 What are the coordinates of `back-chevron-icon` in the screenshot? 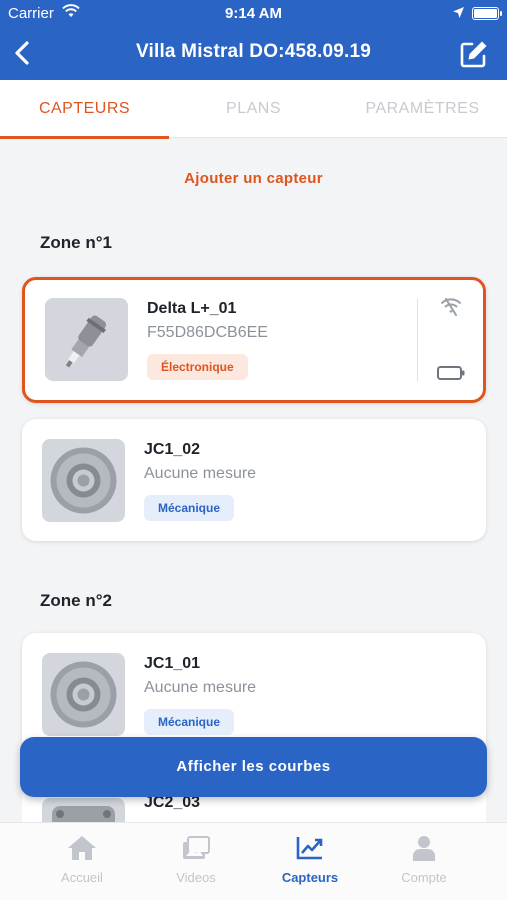 It's located at (23, 53).